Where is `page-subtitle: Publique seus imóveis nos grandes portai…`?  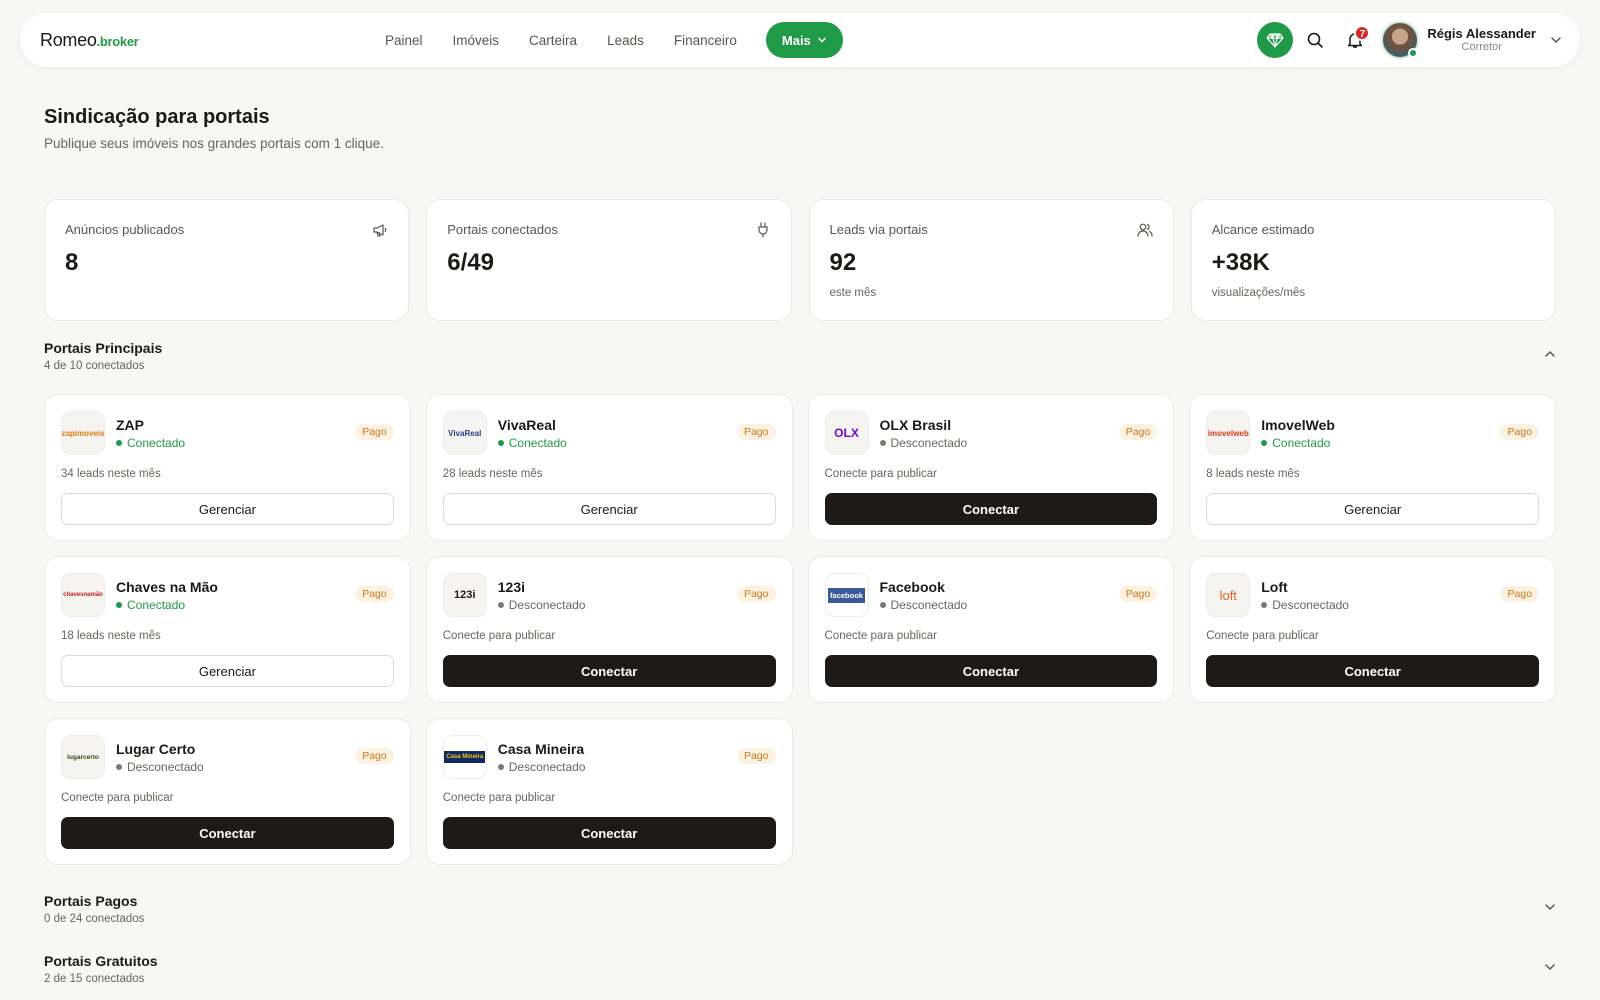
page-subtitle: Publique seus imóveis nos grandes portai… is located at coordinates (214, 143).